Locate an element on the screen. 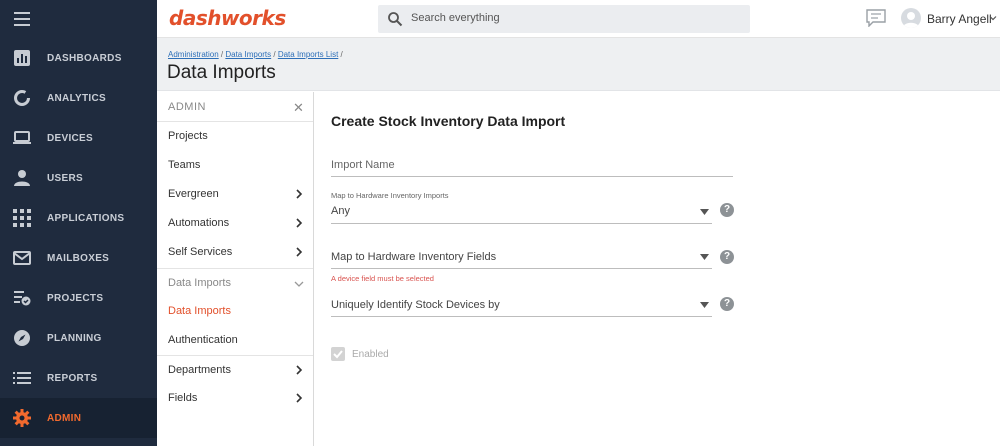 Image resolution: width=1000 pixels, height=446 pixels. hardware-imports-label: Map to Hardware Inventory Imports is located at coordinates (390, 195).